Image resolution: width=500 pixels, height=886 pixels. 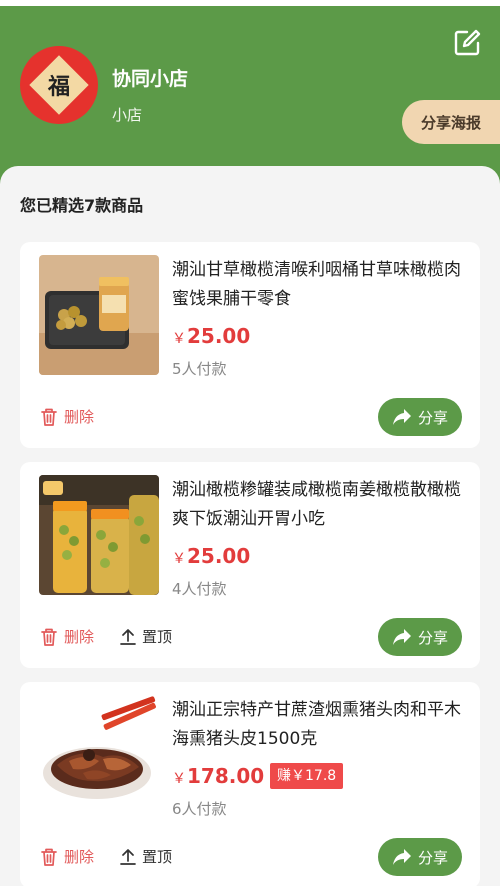 What do you see at coordinates (99, 535) in the screenshot?
I see `product-image-olive-jars` at bounding box center [99, 535].